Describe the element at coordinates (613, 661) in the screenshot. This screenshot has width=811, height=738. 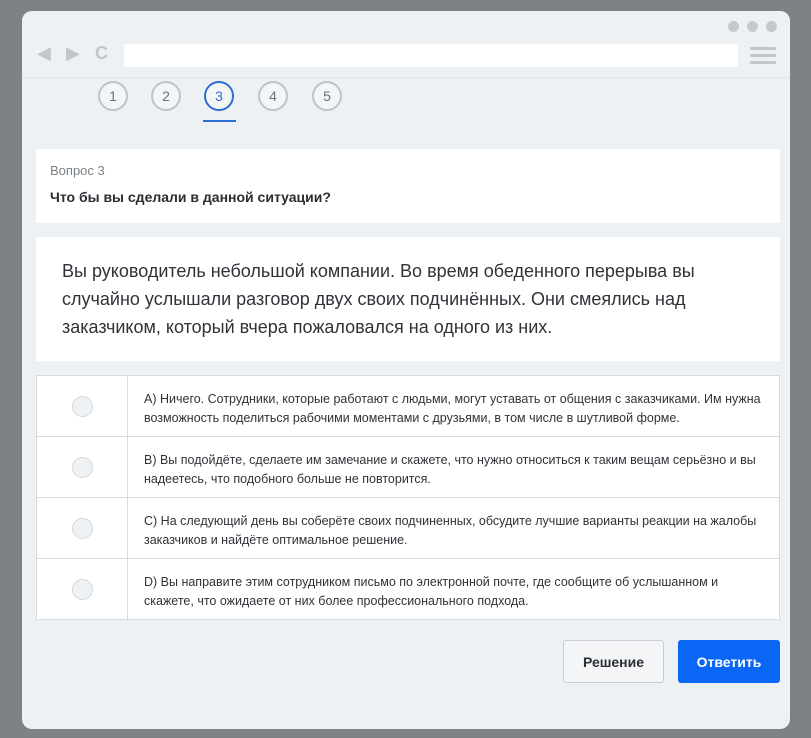
I see `solution-button: Решение` at that location.